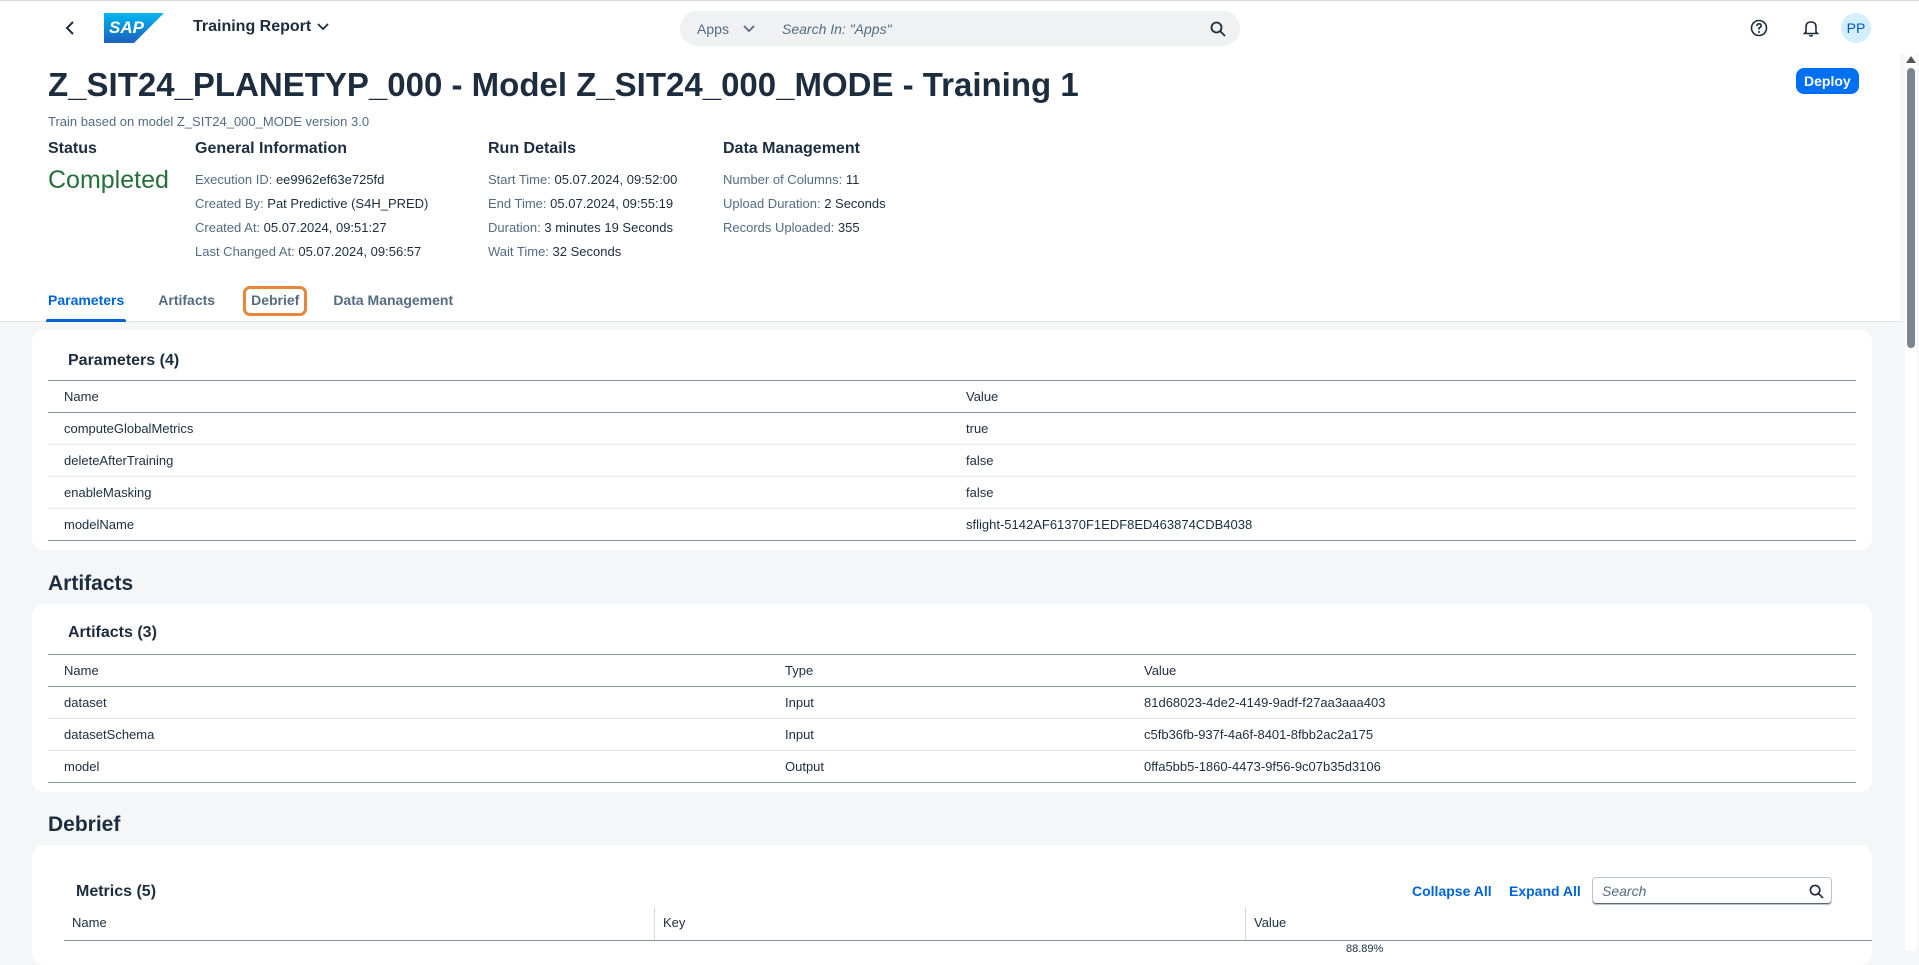 The height and width of the screenshot is (965, 1919). I want to click on artifact-type: Output, so click(948, 766).